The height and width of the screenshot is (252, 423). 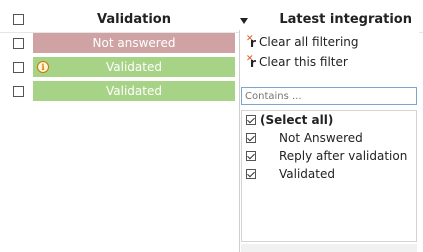 I want to click on validation-status: Not answered, so click(x=134, y=43).